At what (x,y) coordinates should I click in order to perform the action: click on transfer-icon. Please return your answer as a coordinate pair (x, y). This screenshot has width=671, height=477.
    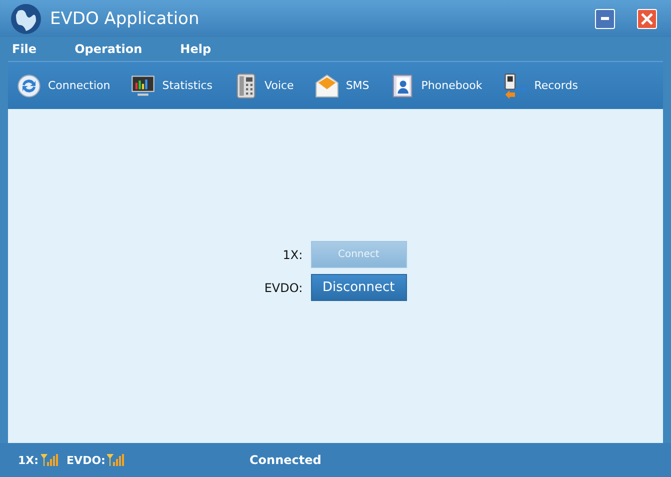
    Looking at the image, I should click on (515, 85).